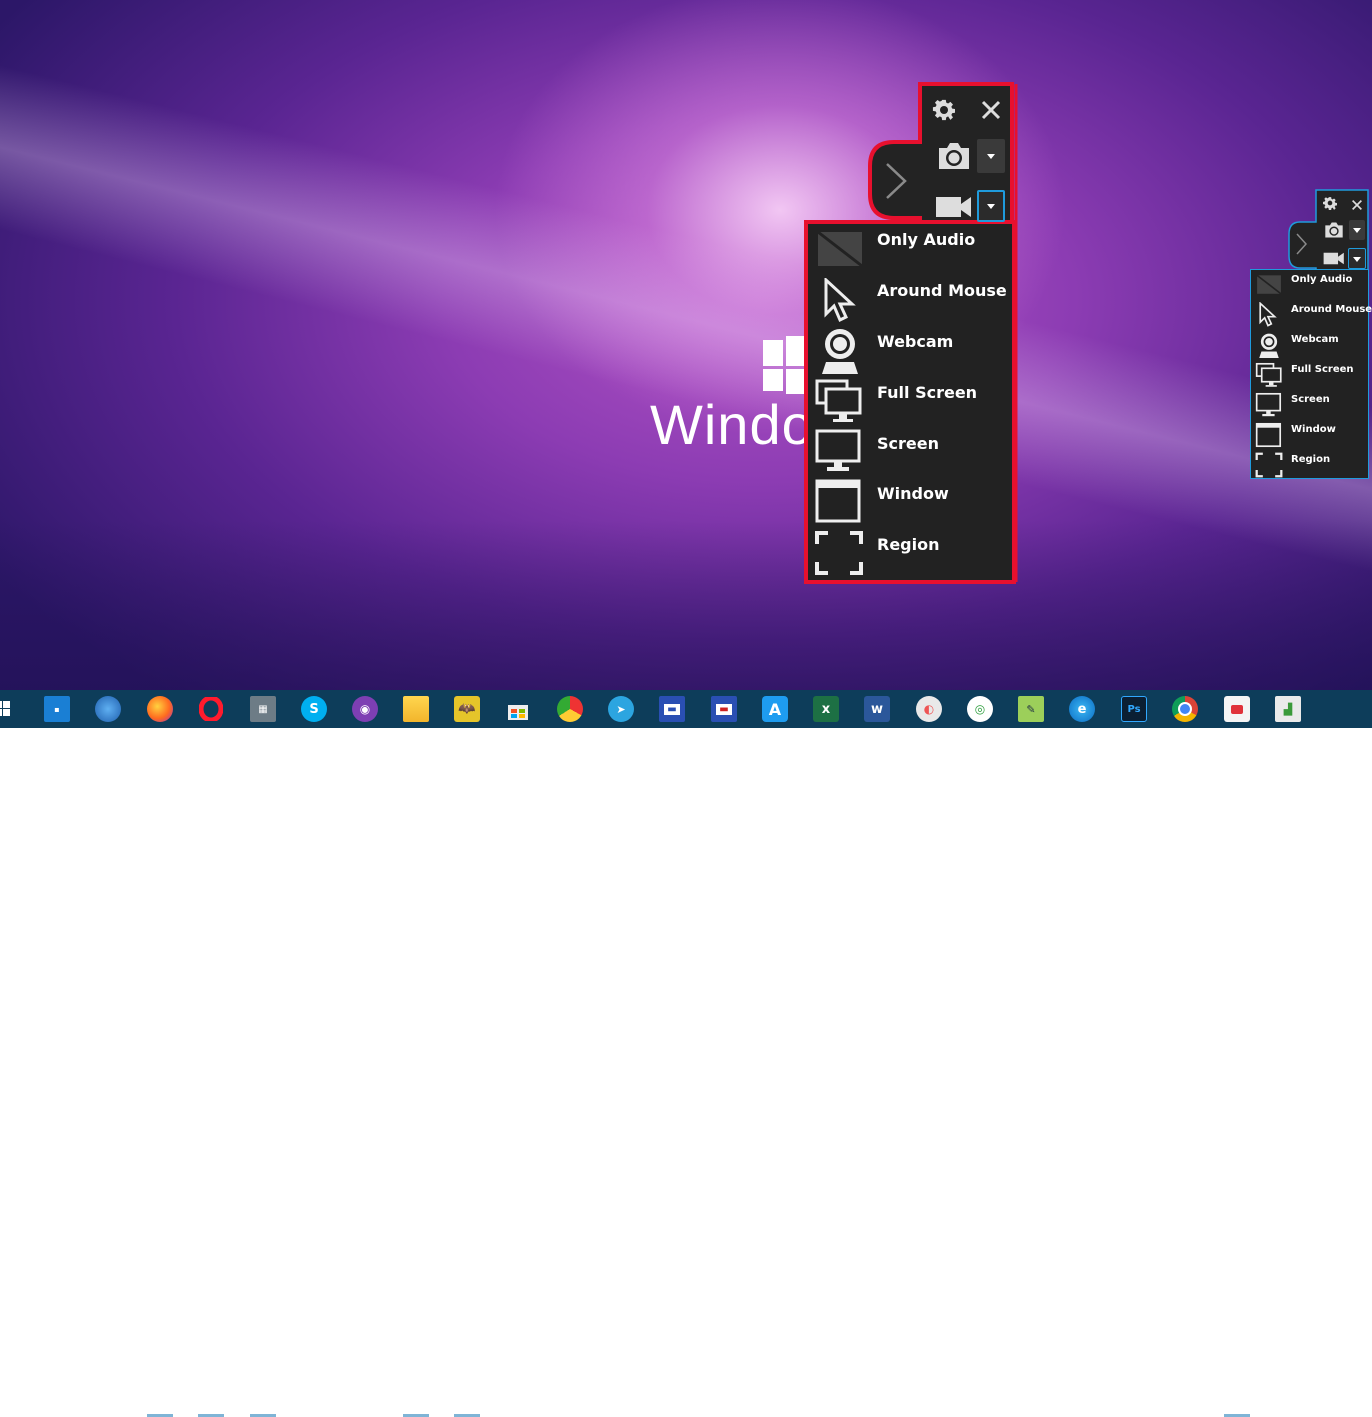 Image resolution: width=1372 pixels, height=1417 pixels. Describe the element at coordinates (621, 709) in the screenshot. I see `telegram-icon: ➤` at that location.